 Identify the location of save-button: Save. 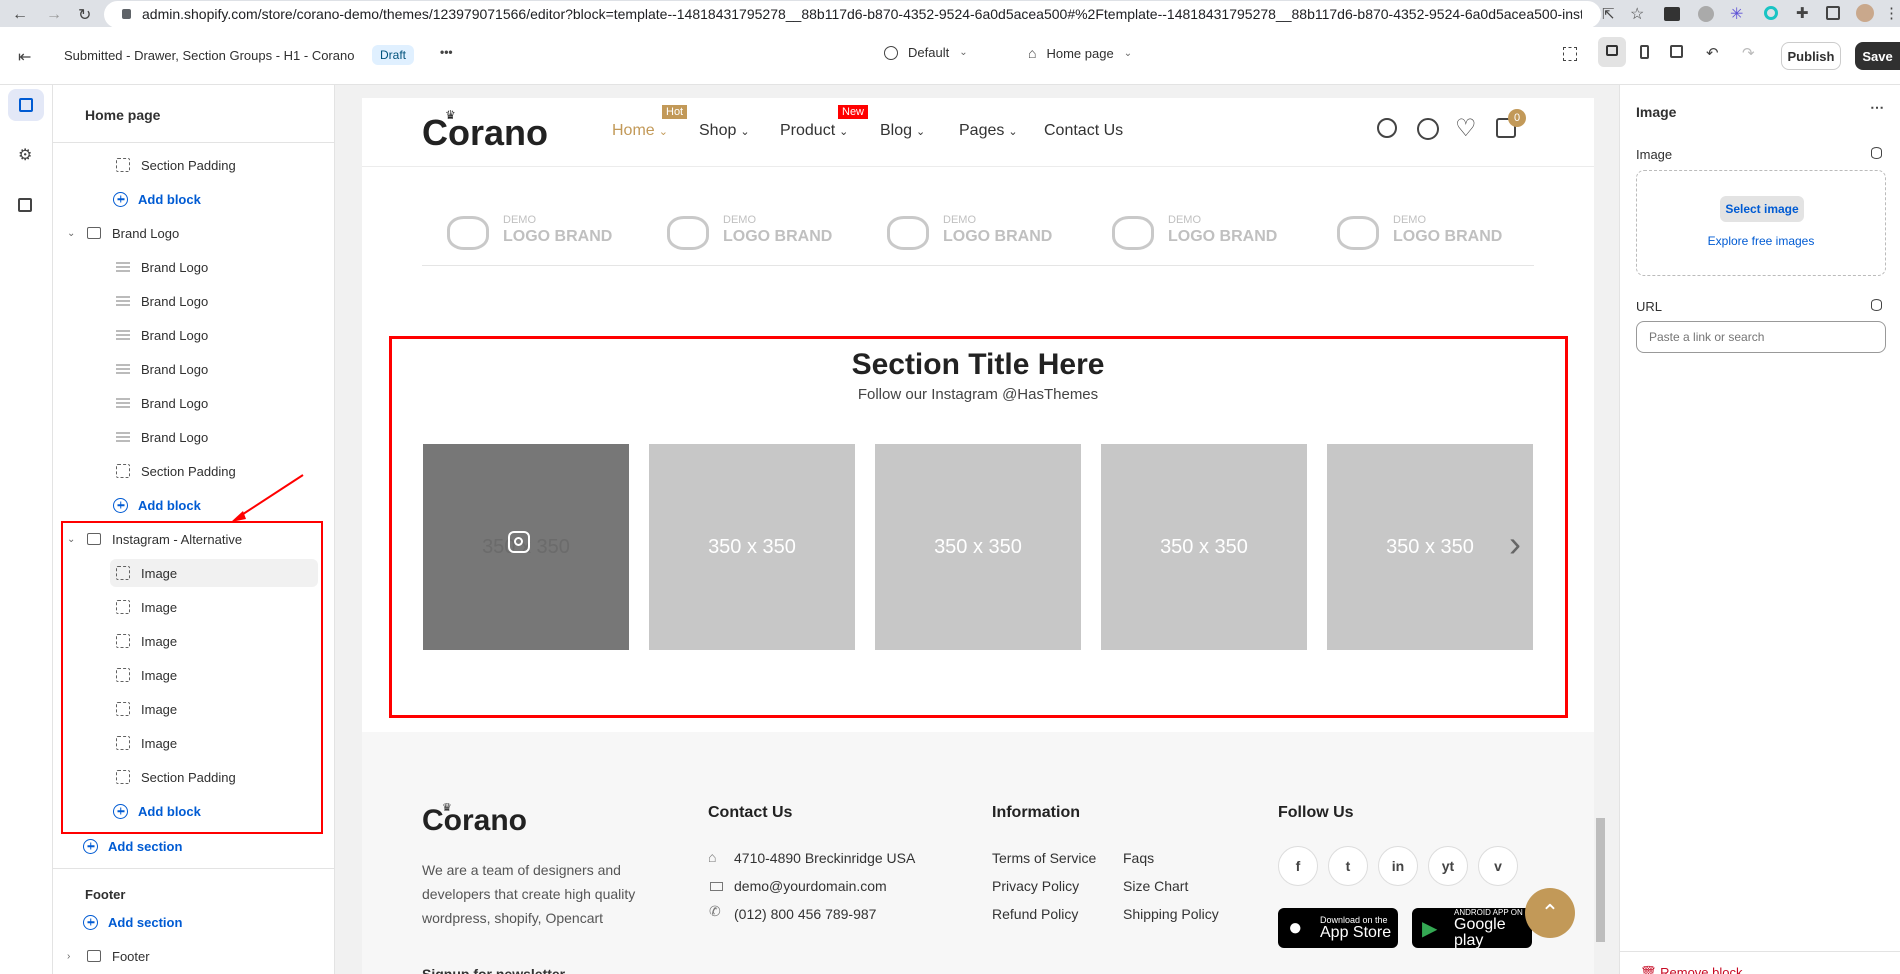
(1877, 56).